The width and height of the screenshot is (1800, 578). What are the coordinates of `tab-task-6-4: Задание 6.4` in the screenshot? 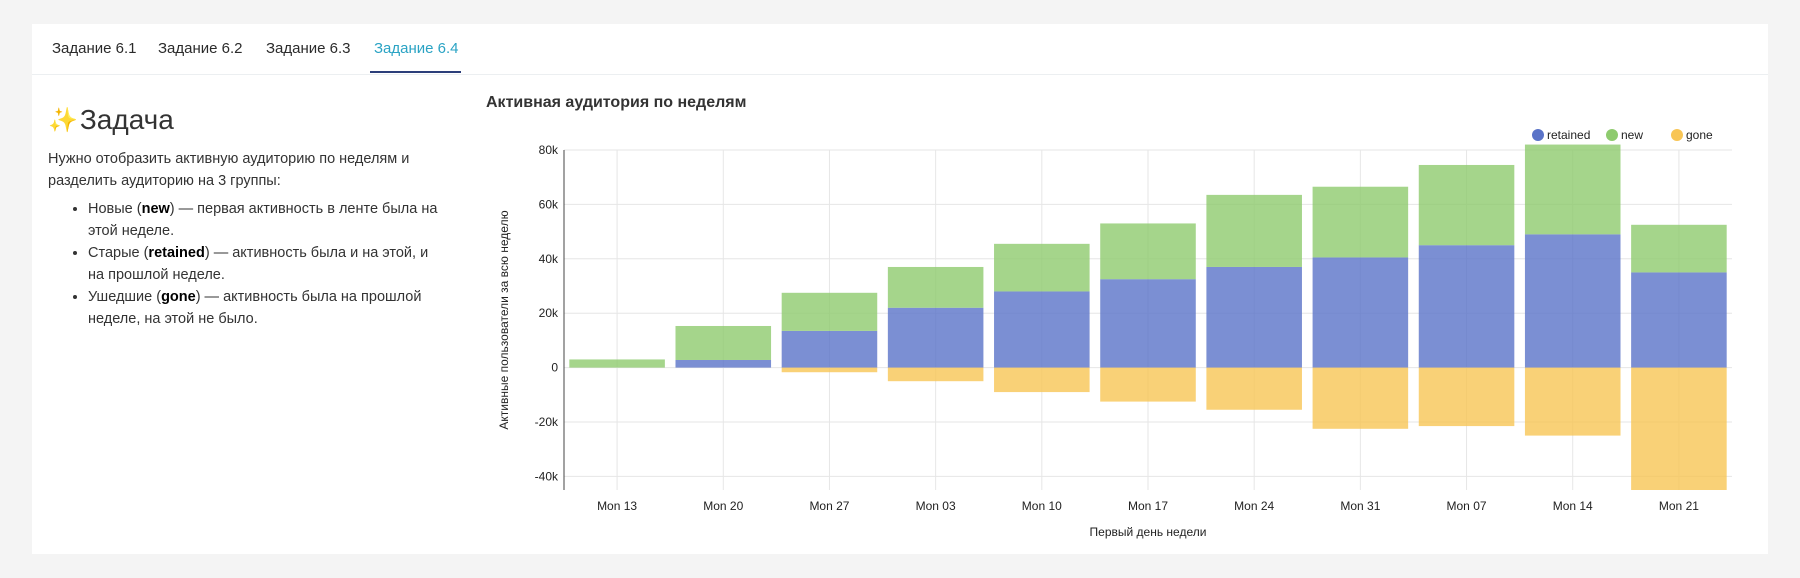 It's located at (416, 48).